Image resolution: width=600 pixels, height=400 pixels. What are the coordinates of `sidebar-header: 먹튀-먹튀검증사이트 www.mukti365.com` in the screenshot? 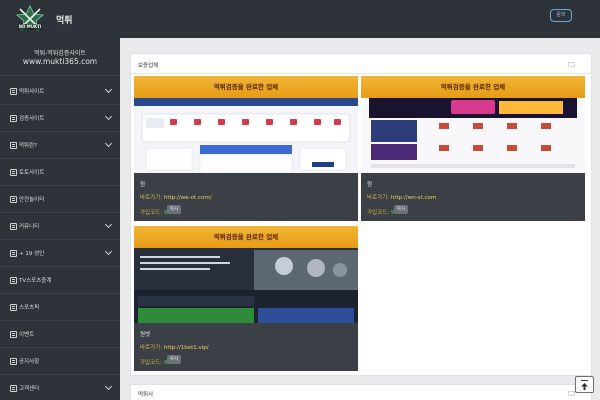 It's located at (60, 57).